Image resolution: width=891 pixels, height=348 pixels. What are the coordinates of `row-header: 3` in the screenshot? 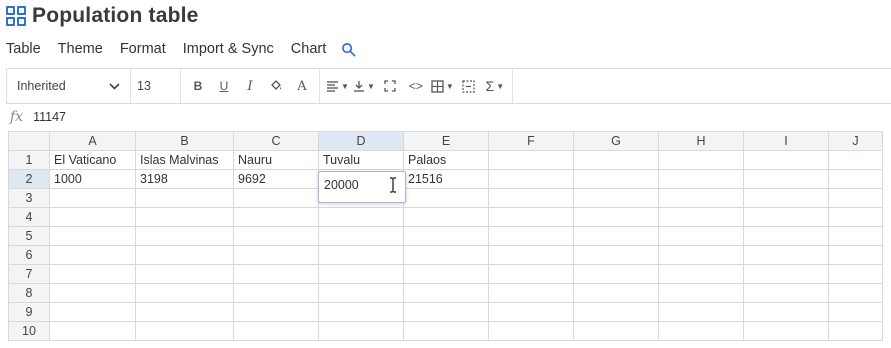 It's located at (29, 198).